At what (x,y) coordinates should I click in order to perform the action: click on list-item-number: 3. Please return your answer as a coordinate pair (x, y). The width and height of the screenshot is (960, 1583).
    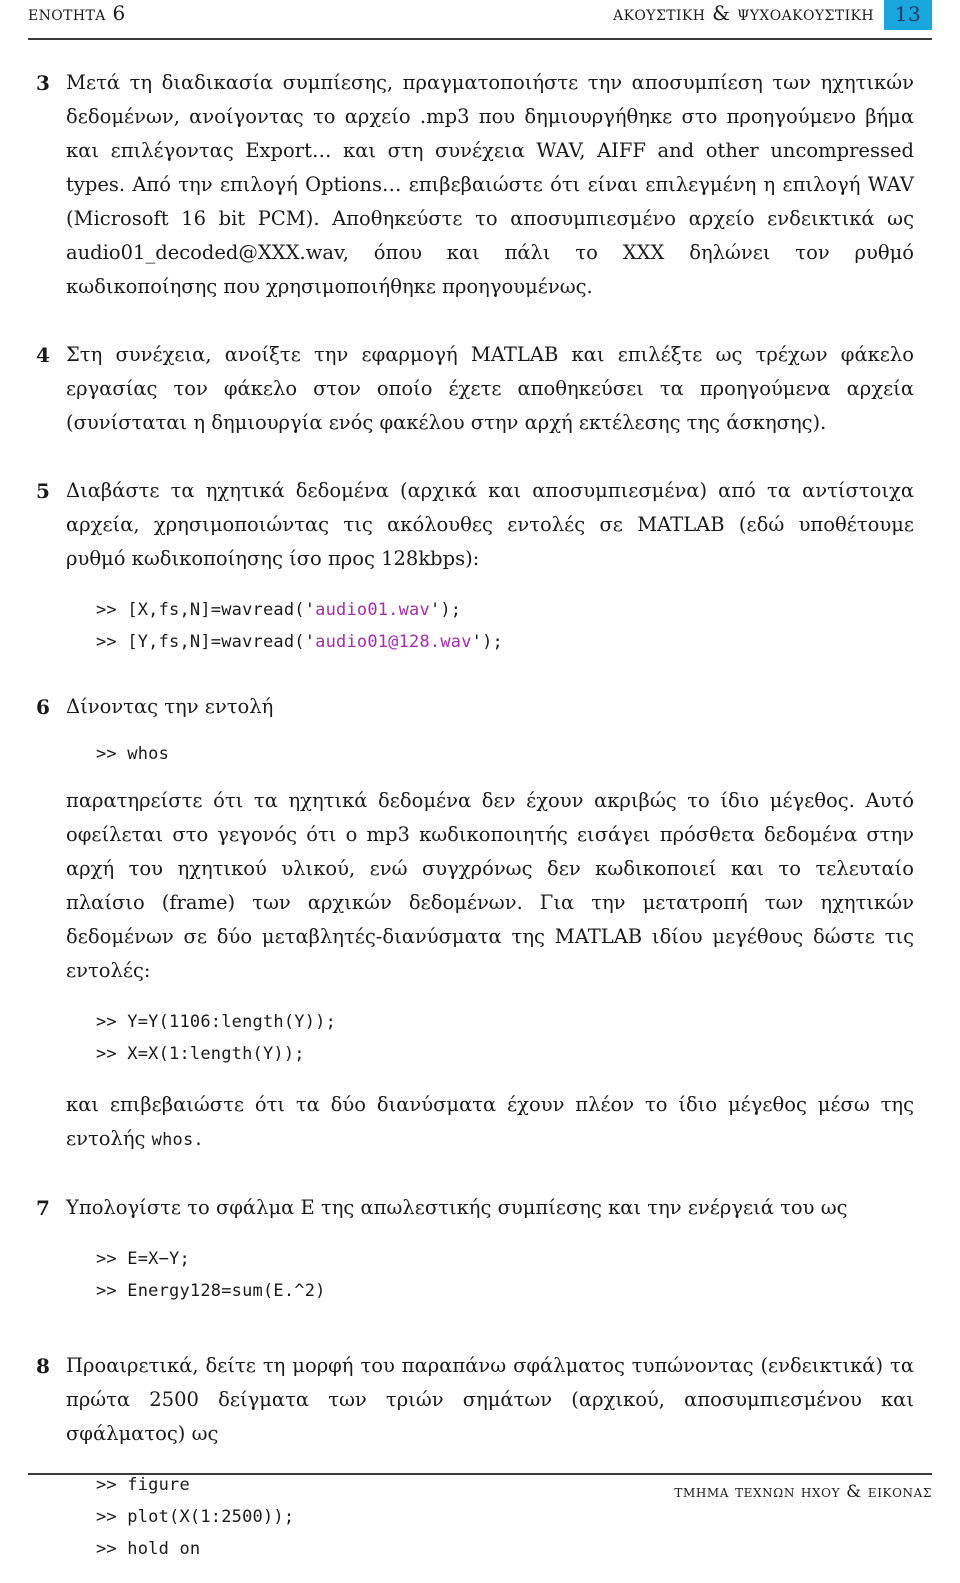
    Looking at the image, I should click on (43, 83).